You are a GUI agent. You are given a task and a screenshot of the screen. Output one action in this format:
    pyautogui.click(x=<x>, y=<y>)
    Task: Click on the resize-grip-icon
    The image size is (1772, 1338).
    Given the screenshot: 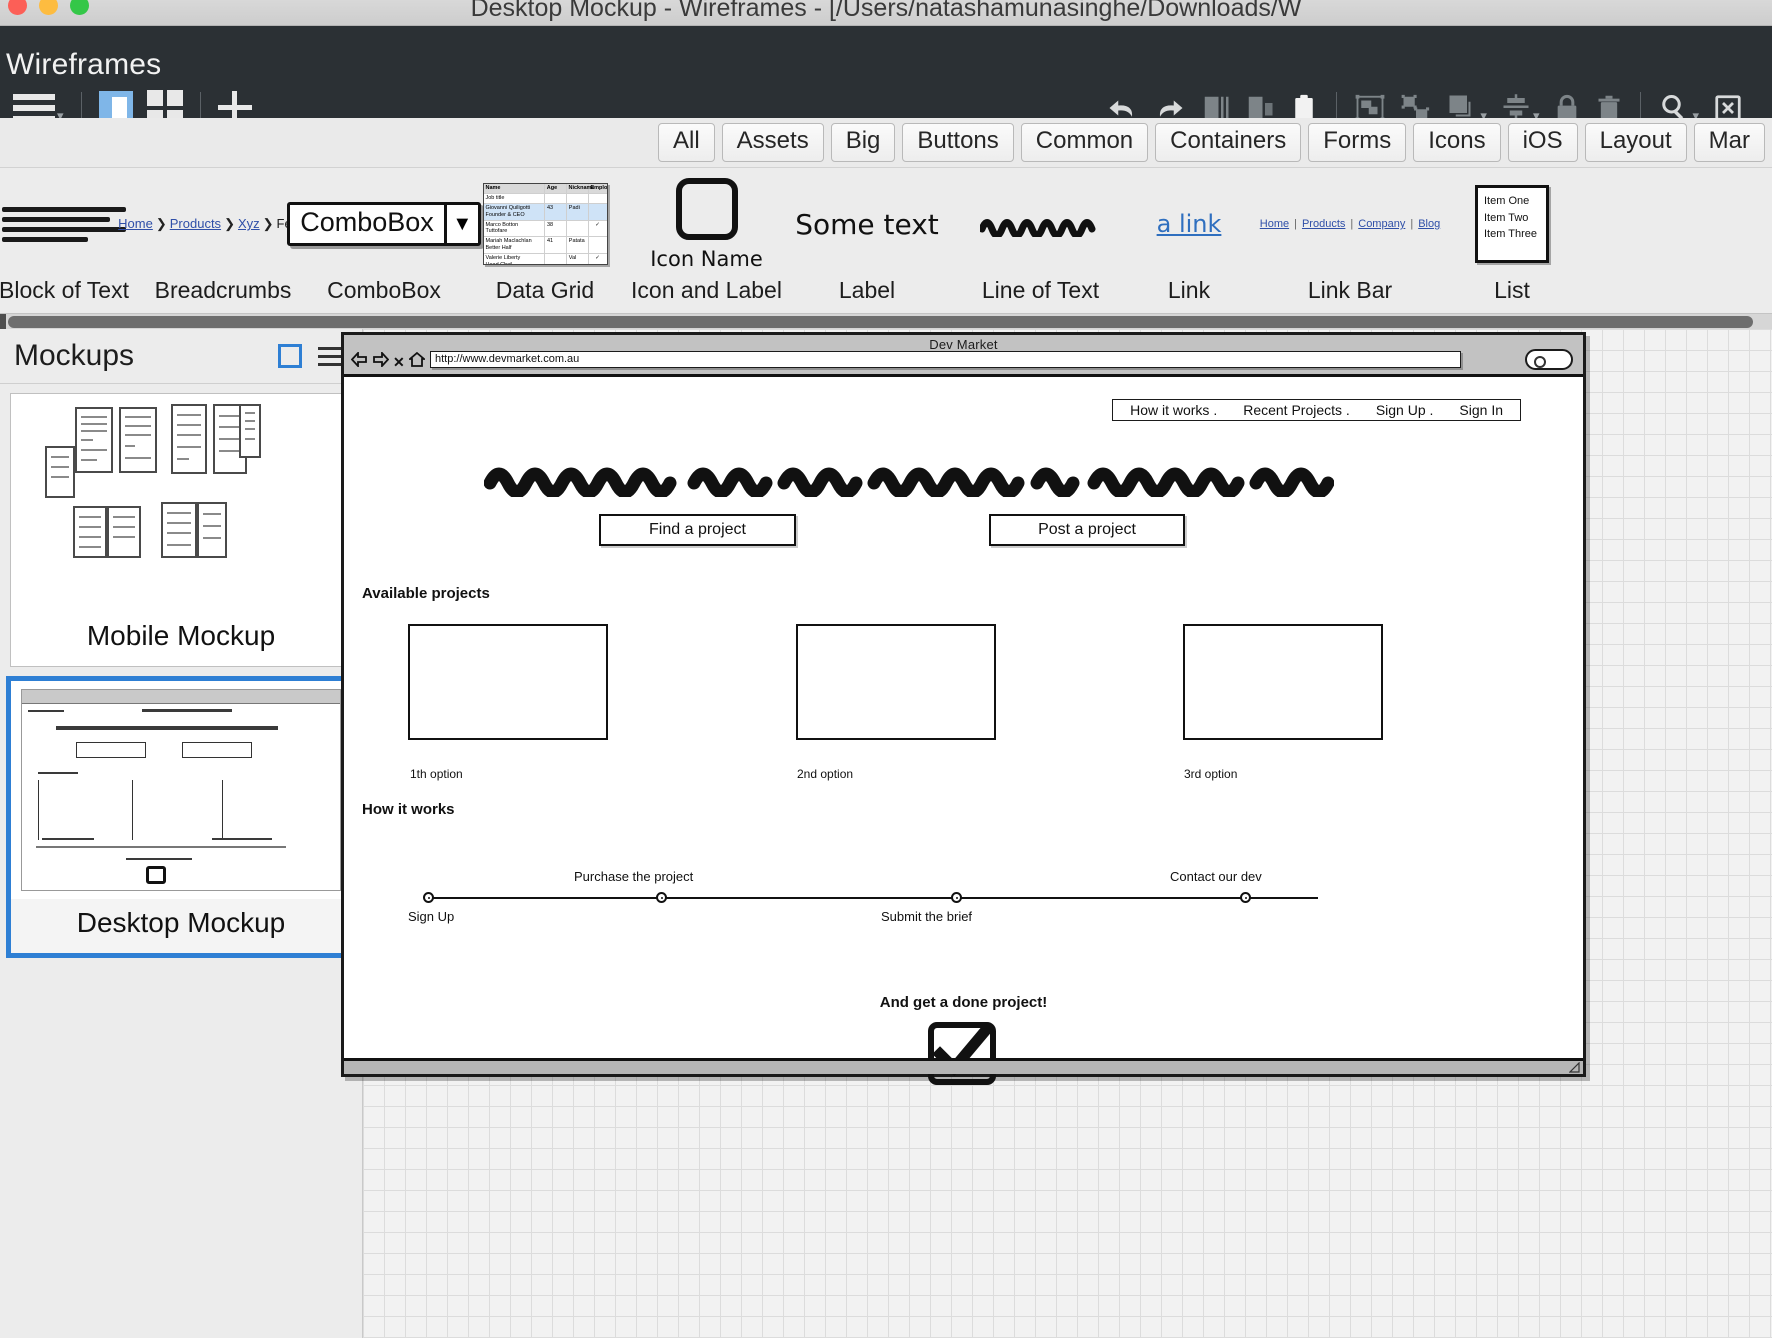 What is the action you would take?
    pyautogui.click(x=1574, y=1067)
    